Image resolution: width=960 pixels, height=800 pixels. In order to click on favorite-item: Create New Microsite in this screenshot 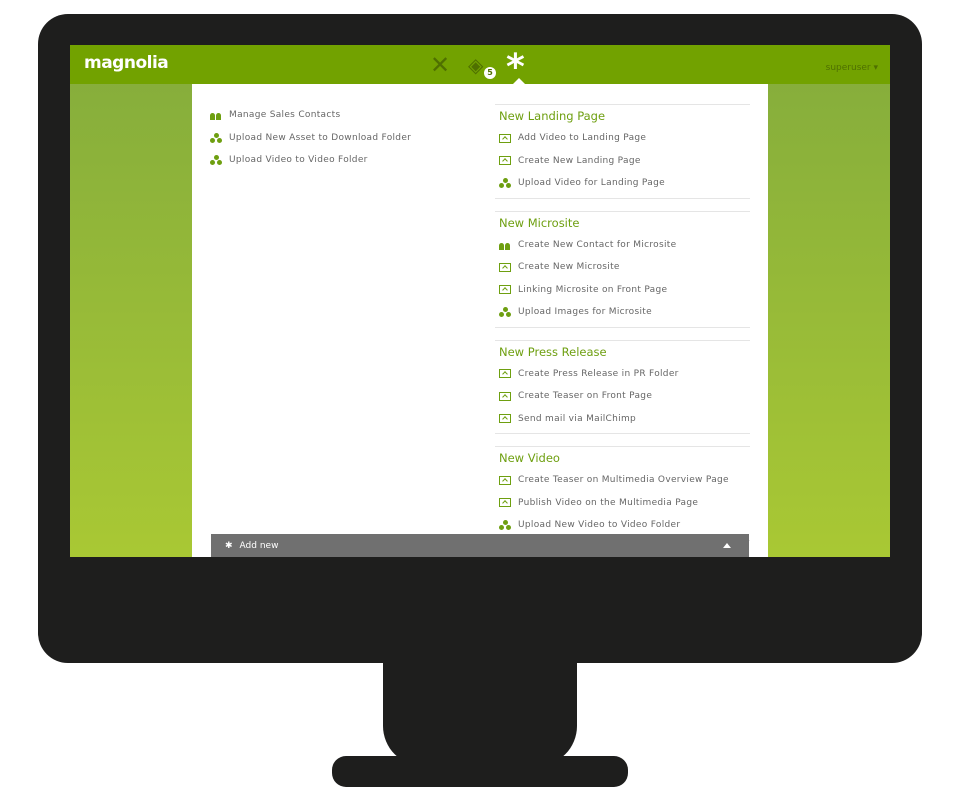, I will do `click(622, 267)`.